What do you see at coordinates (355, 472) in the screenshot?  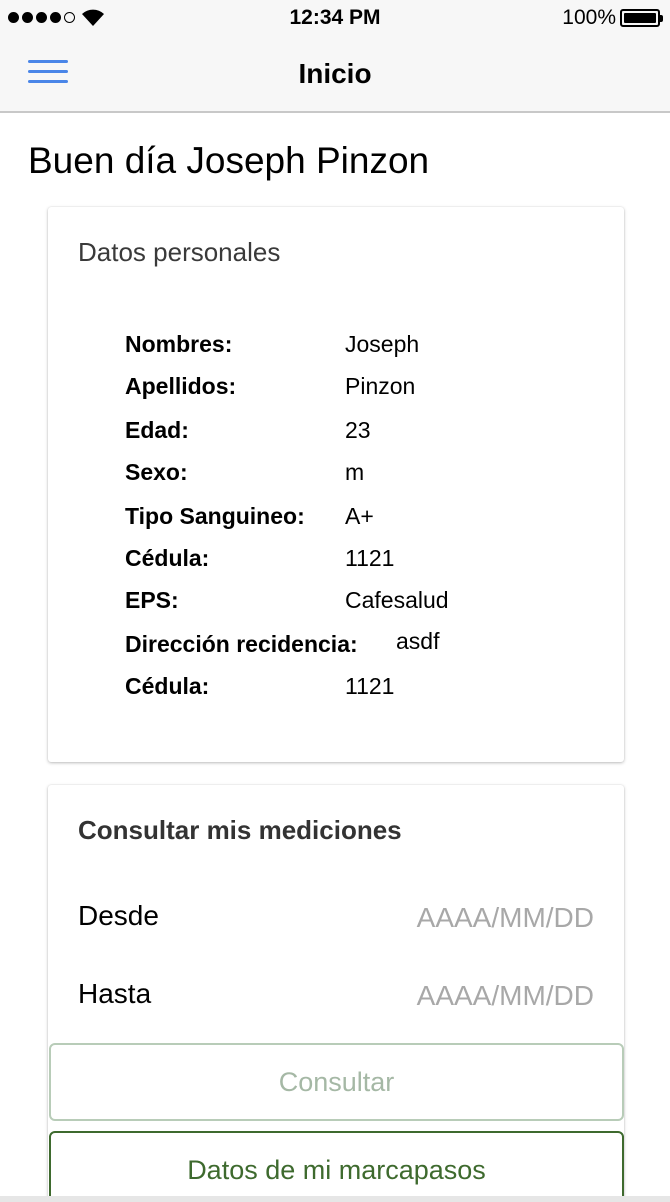 I see `info-value: m` at bounding box center [355, 472].